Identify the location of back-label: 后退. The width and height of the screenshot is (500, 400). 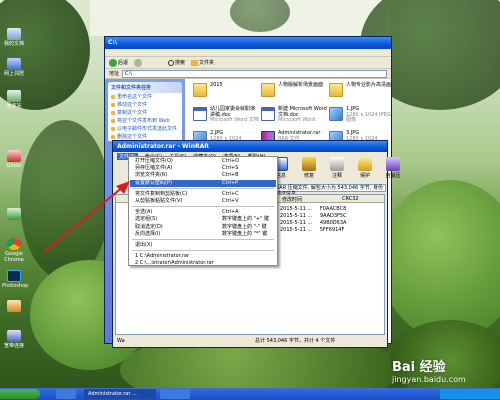
(123, 63).